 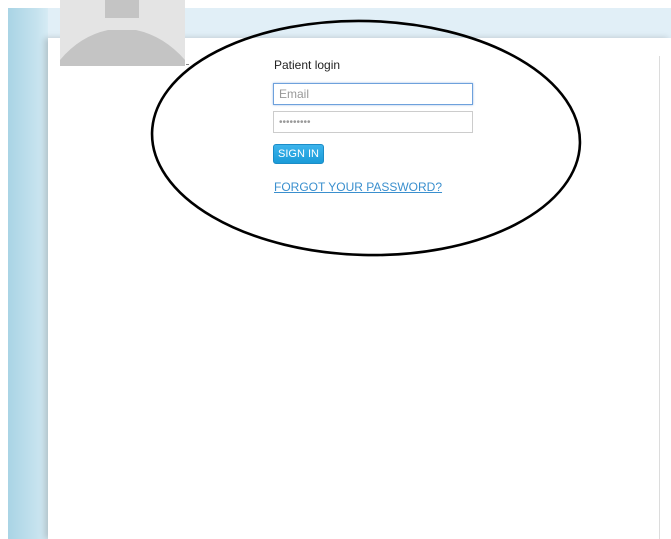 I want to click on email-field, so click(x=373, y=94).